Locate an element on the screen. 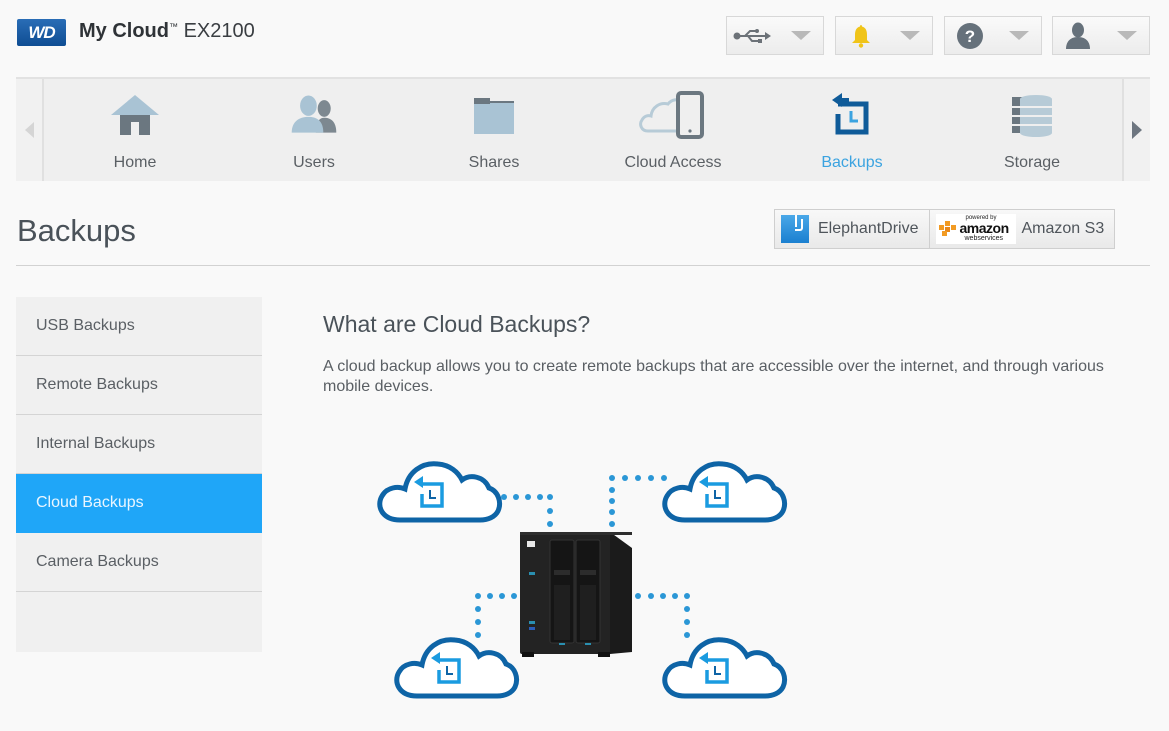  sidebar-item-usb-backups: USB Backups is located at coordinates (139, 326).